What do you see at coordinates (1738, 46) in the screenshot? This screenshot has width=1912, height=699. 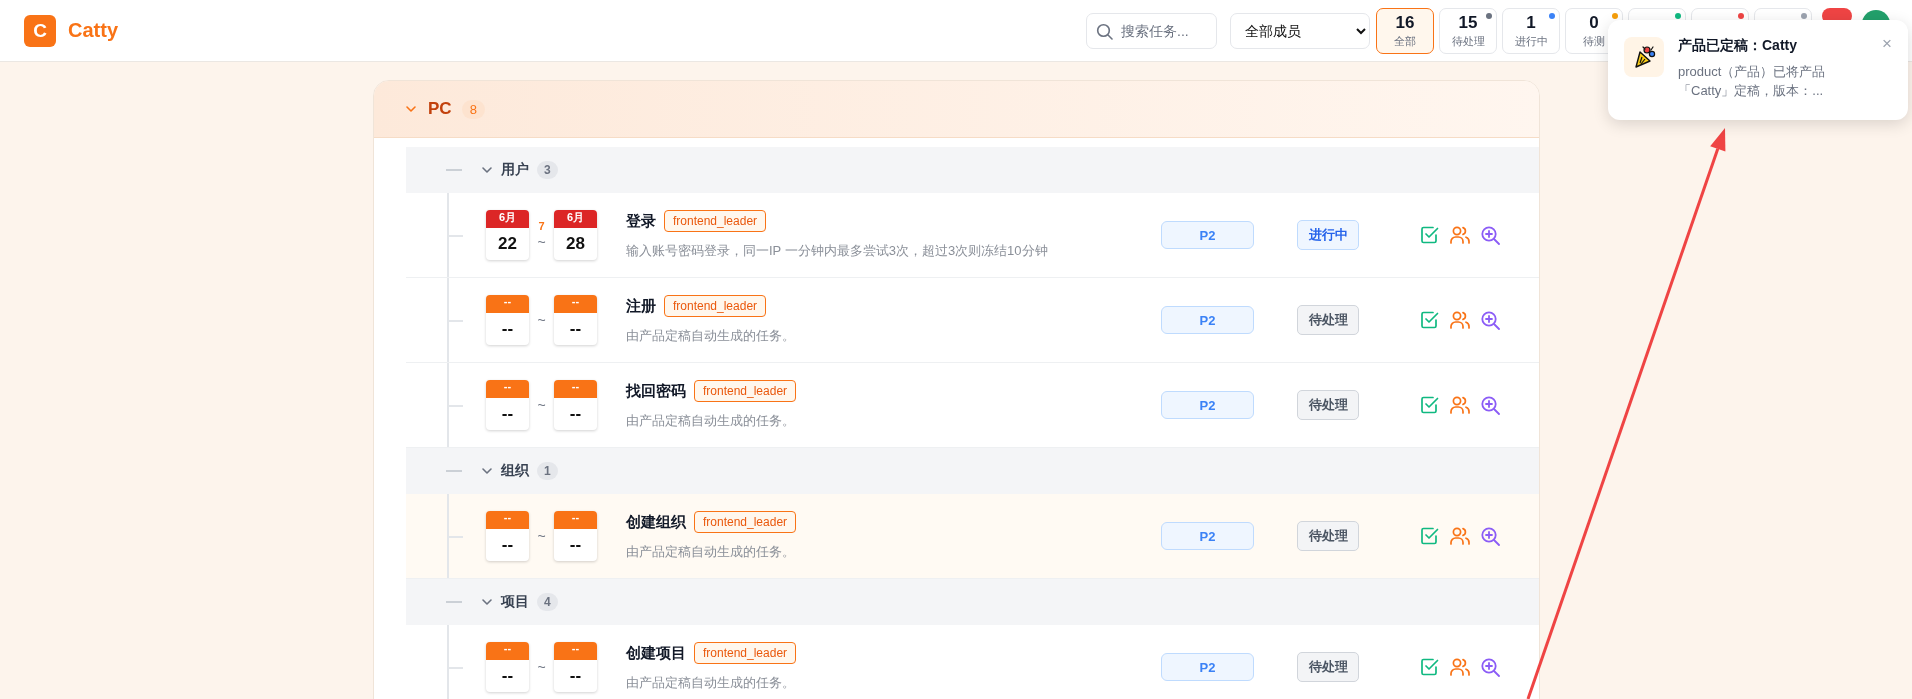 I see `notification-title: 产品已定稿：Catty` at bounding box center [1738, 46].